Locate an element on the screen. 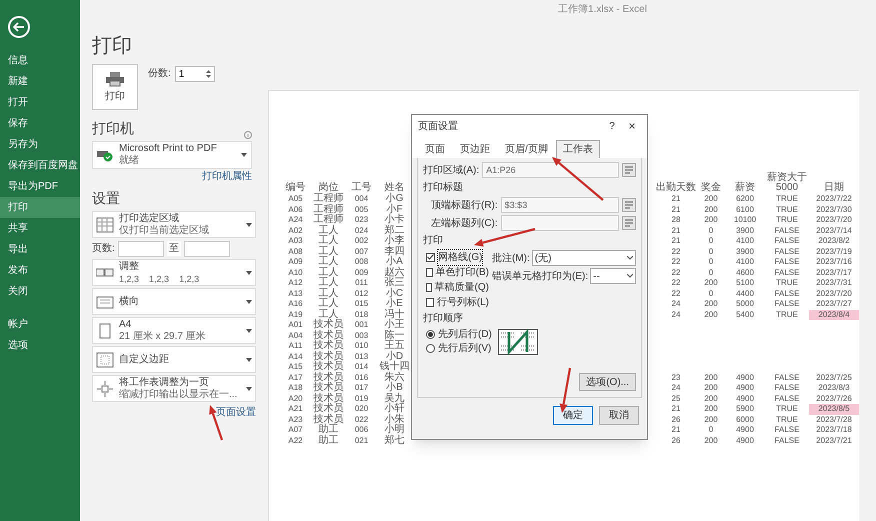 This screenshot has width=876, height=521. sidebar-item: 关闭 is located at coordinates (40, 291).